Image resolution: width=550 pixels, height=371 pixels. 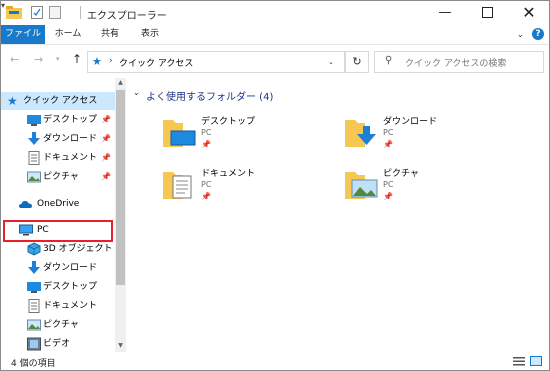 I want to click on sidebar-item-desktop: デスクトップ, so click(x=58, y=287).